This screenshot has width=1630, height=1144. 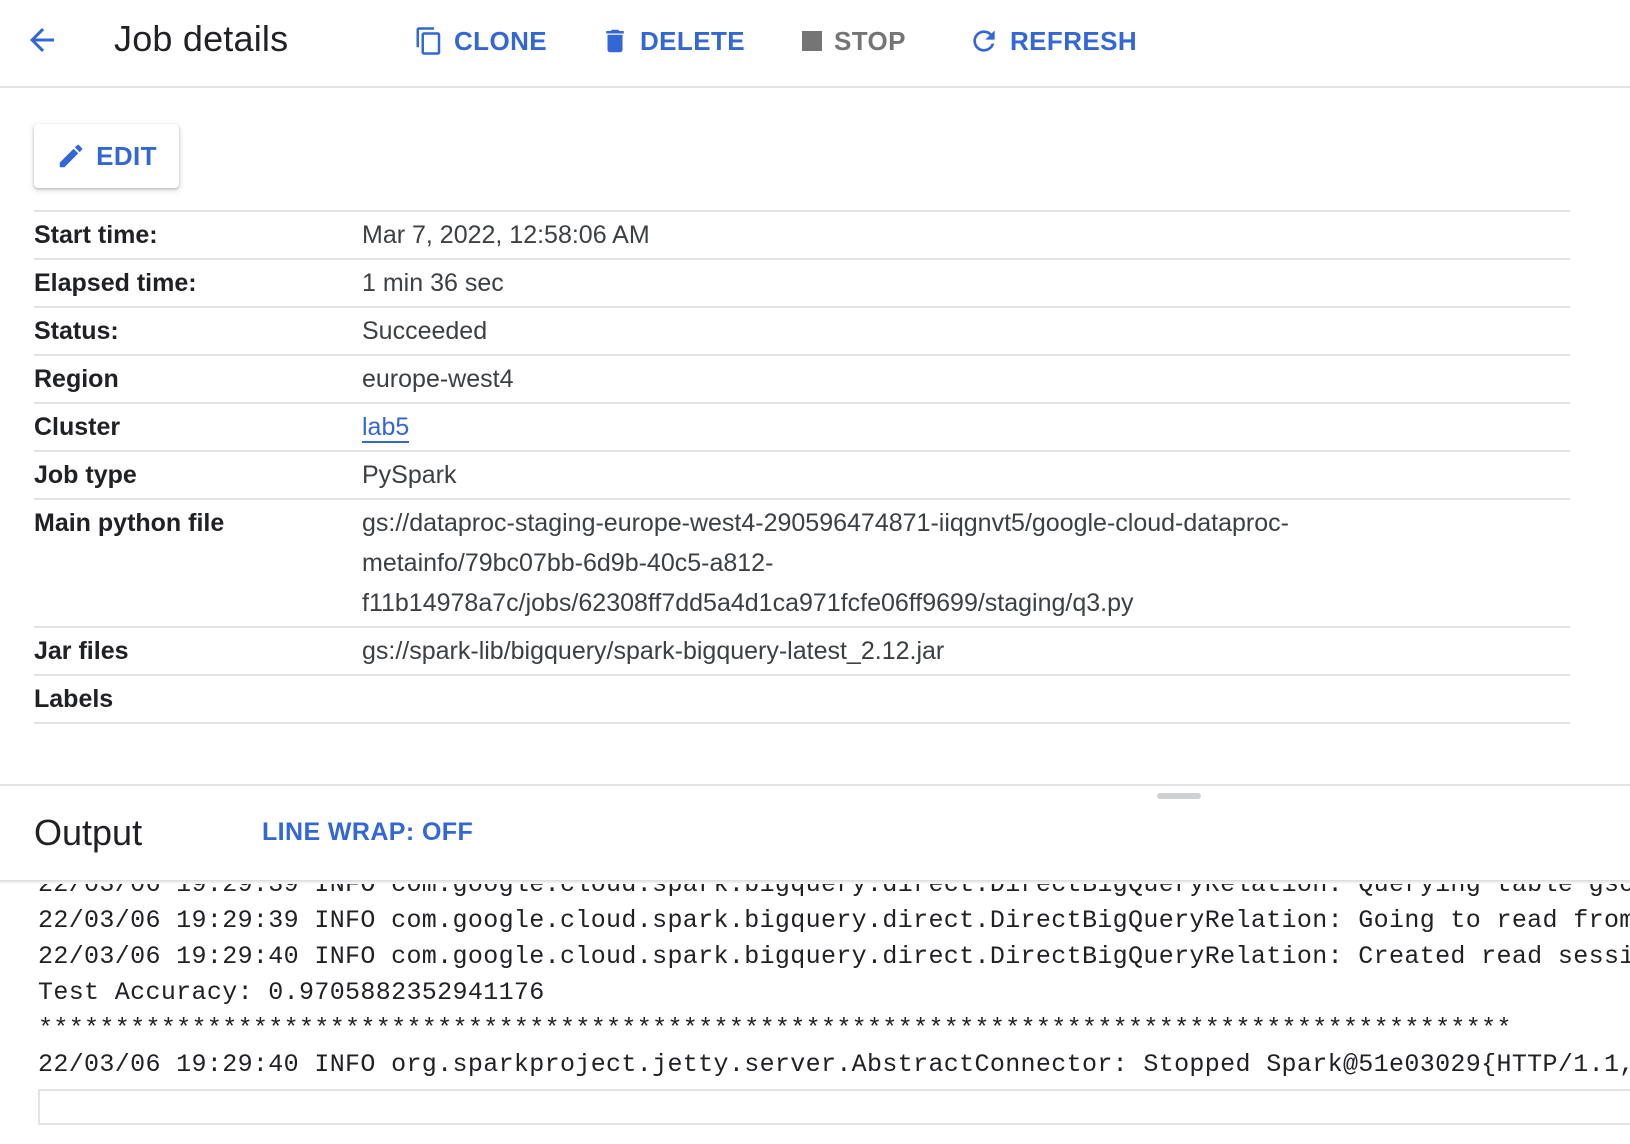 I want to click on elapsed-time-value: 1 min 36 sec, so click(x=433, y=283).